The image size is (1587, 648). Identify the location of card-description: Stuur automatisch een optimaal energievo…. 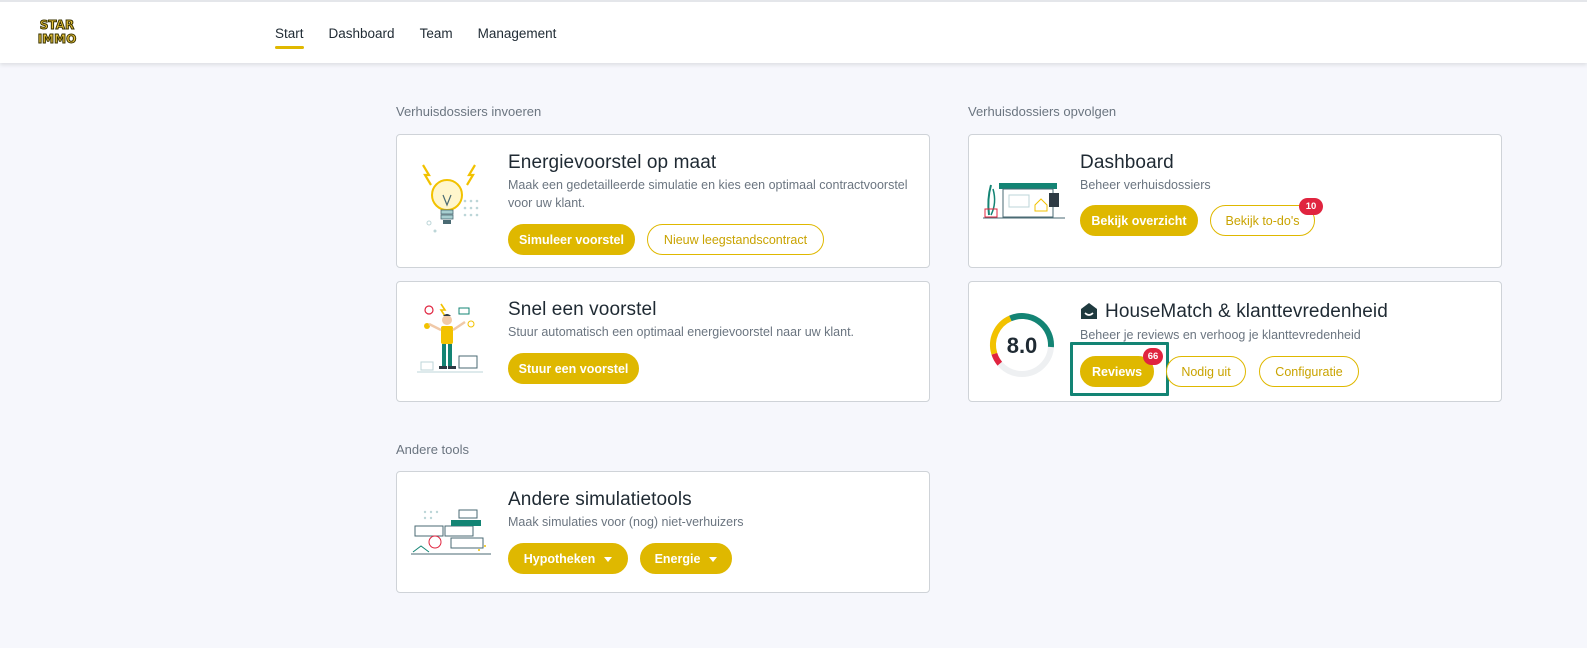
(681, 332).